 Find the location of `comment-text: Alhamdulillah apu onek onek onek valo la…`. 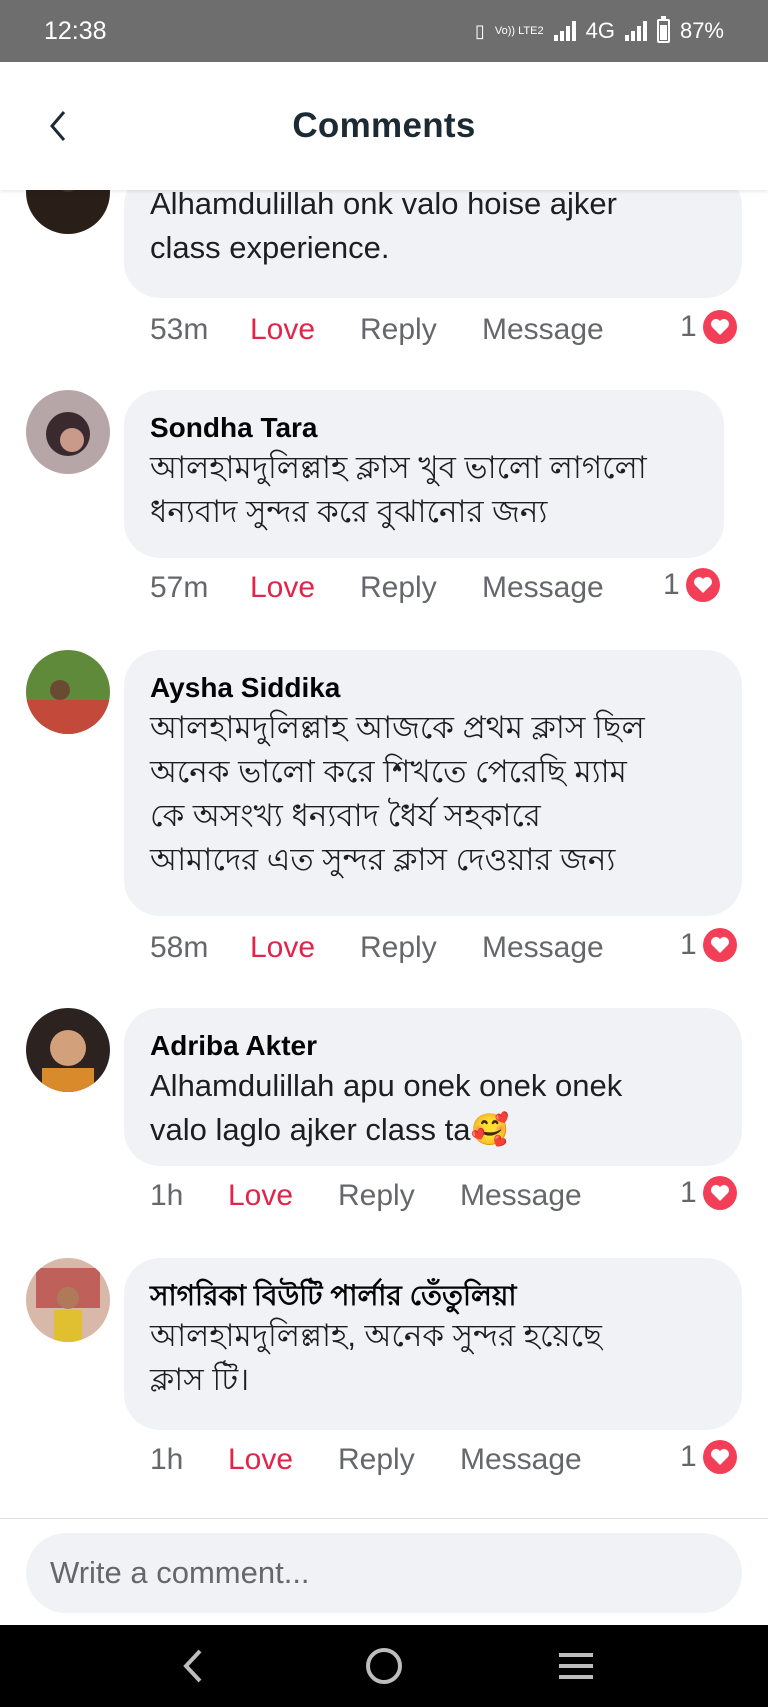

comment-text: Alhamdulillah apu onek onek onek valo la… is located at coordinates (386, 1107).